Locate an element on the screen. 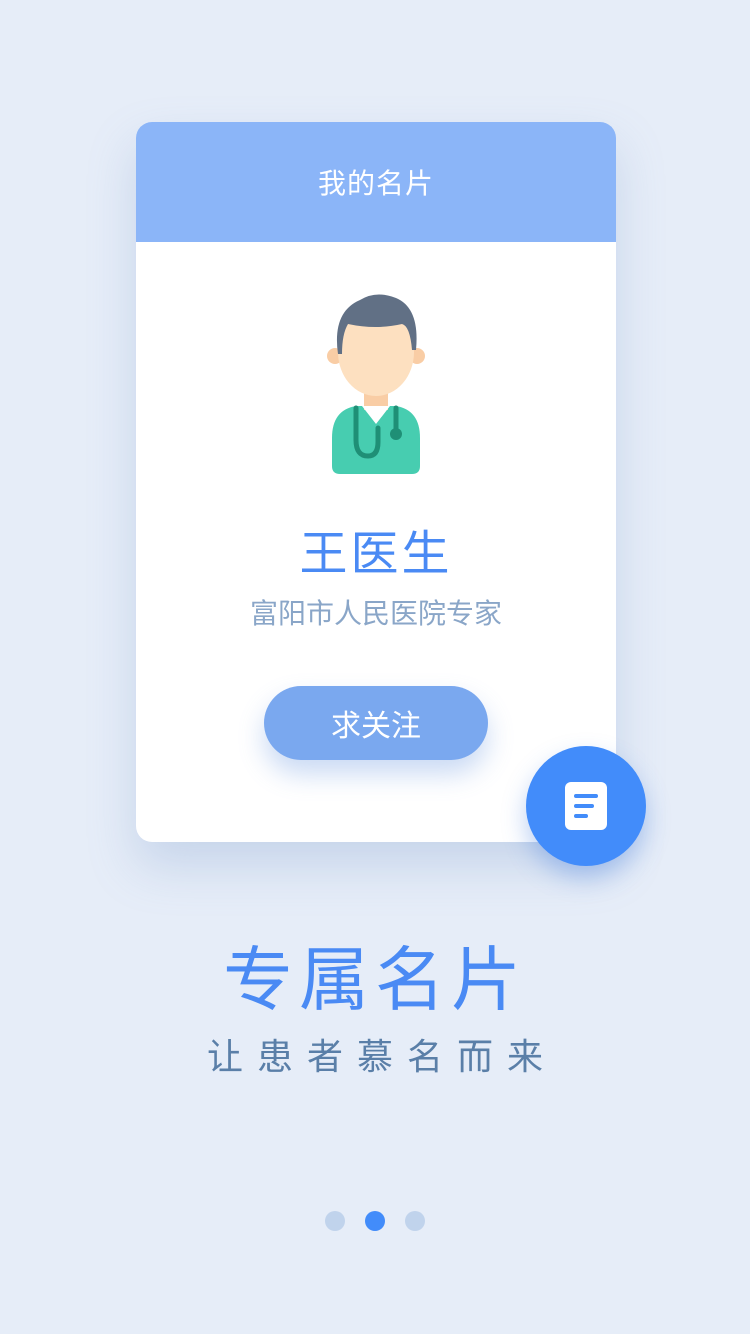 The image size is (750, 1334). feature-tagline: 让患者慕名而来 is located at coordinates (381, 1057).